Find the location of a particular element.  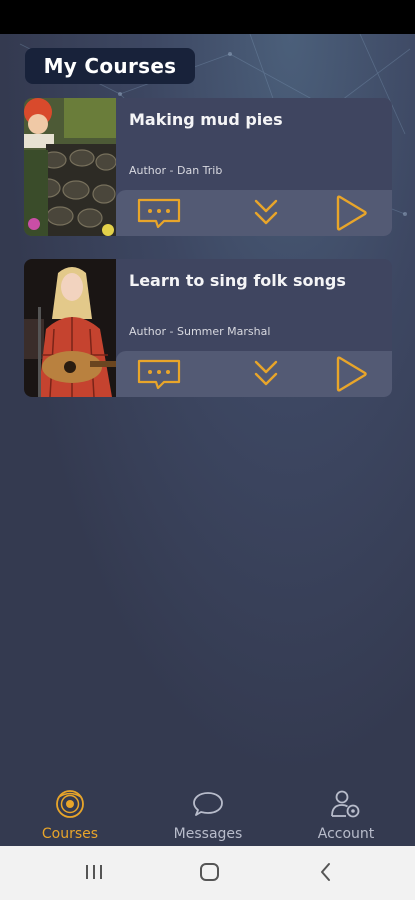

bottom-tab-bar: Courses Messages Account is located at coordinates (207, 815).